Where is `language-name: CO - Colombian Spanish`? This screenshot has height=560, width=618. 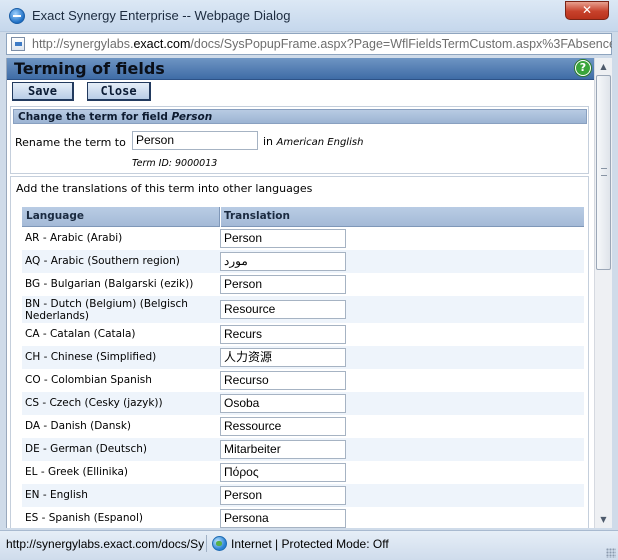
language-name: CO - Colombian Spanish is located at coordinates (88, 380).